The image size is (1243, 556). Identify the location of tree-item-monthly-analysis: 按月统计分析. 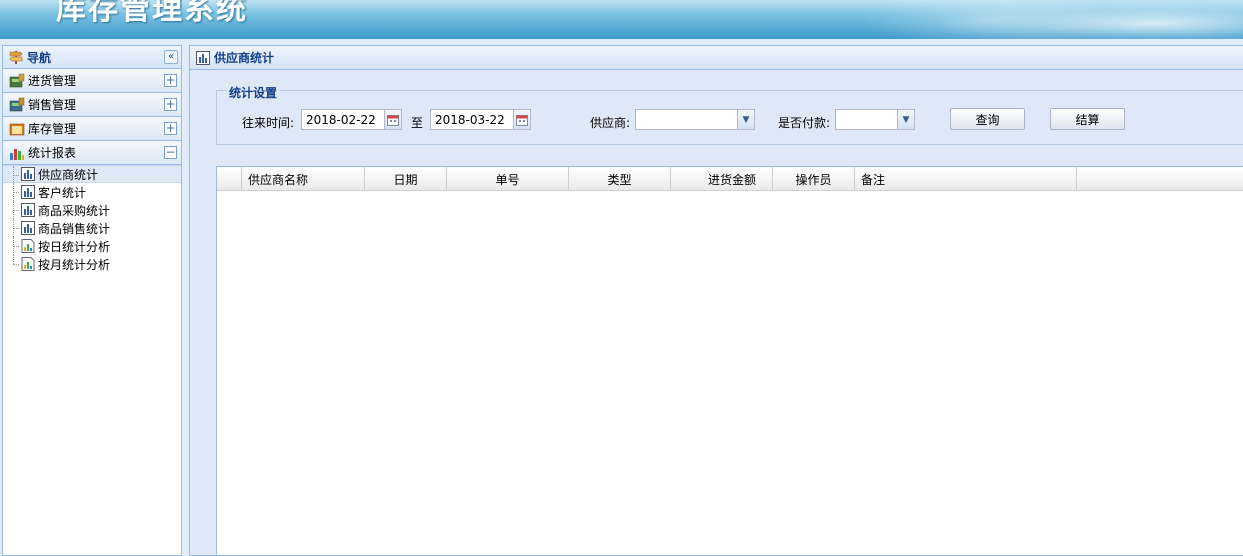
(92, 264).